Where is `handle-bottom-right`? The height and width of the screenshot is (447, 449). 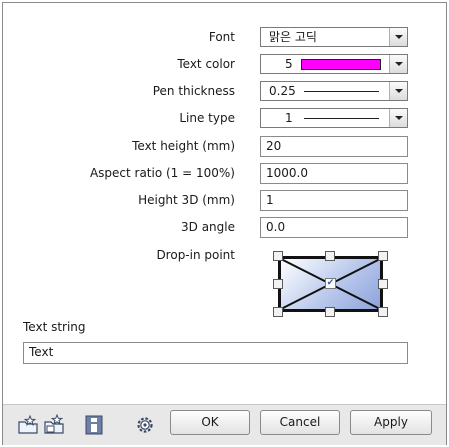 handle-bottom-right is located at coordinates (383, 312).